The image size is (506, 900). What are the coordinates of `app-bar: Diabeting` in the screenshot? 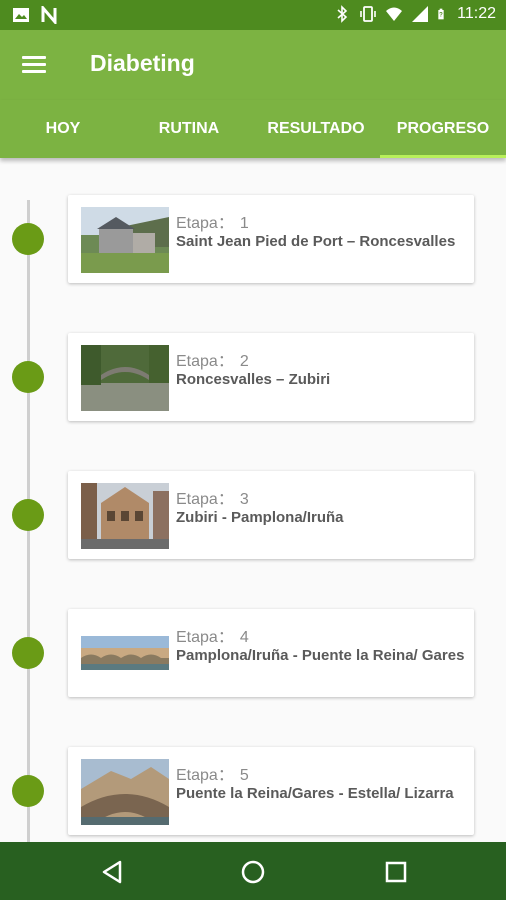 It's located at (253, 65).